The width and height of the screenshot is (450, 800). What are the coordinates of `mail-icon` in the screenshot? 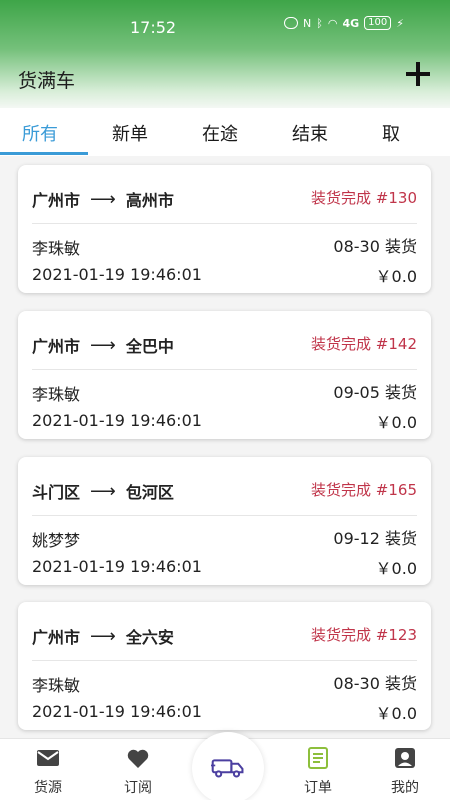 It's located at (48, 758).